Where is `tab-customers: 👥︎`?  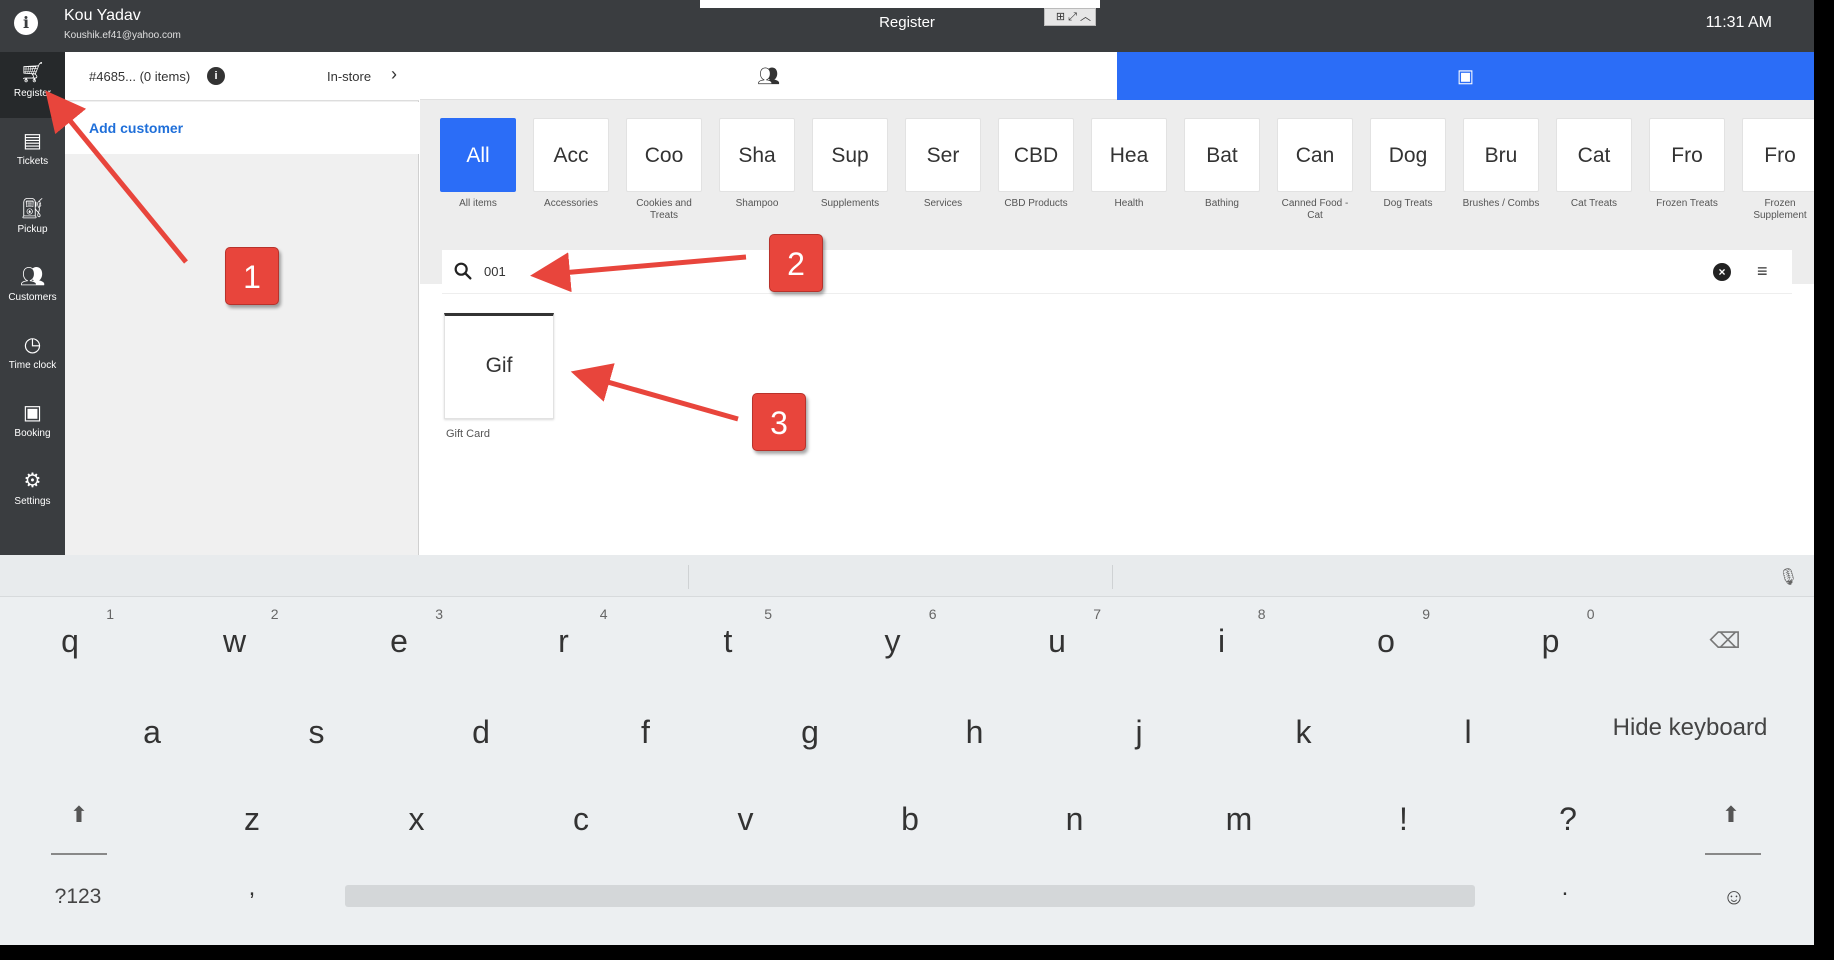 tab-customers: 👥︎ is located at coordinates (768, 76).